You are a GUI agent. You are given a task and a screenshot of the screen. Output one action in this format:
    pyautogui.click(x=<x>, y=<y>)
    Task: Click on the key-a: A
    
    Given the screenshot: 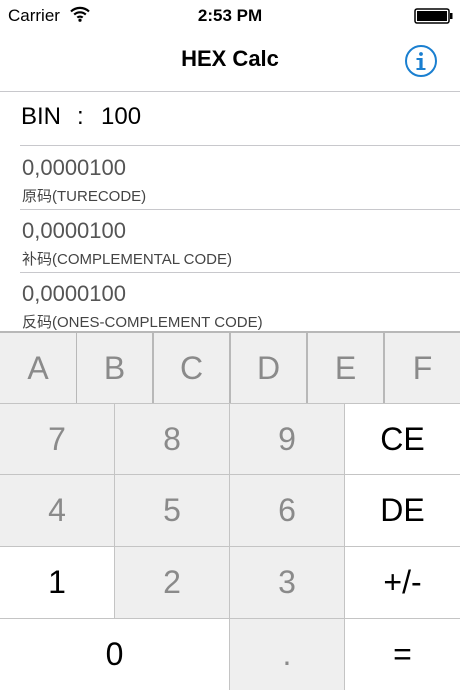 What is the action you would take?
    pyautogui.click(x=38, y=368)
    